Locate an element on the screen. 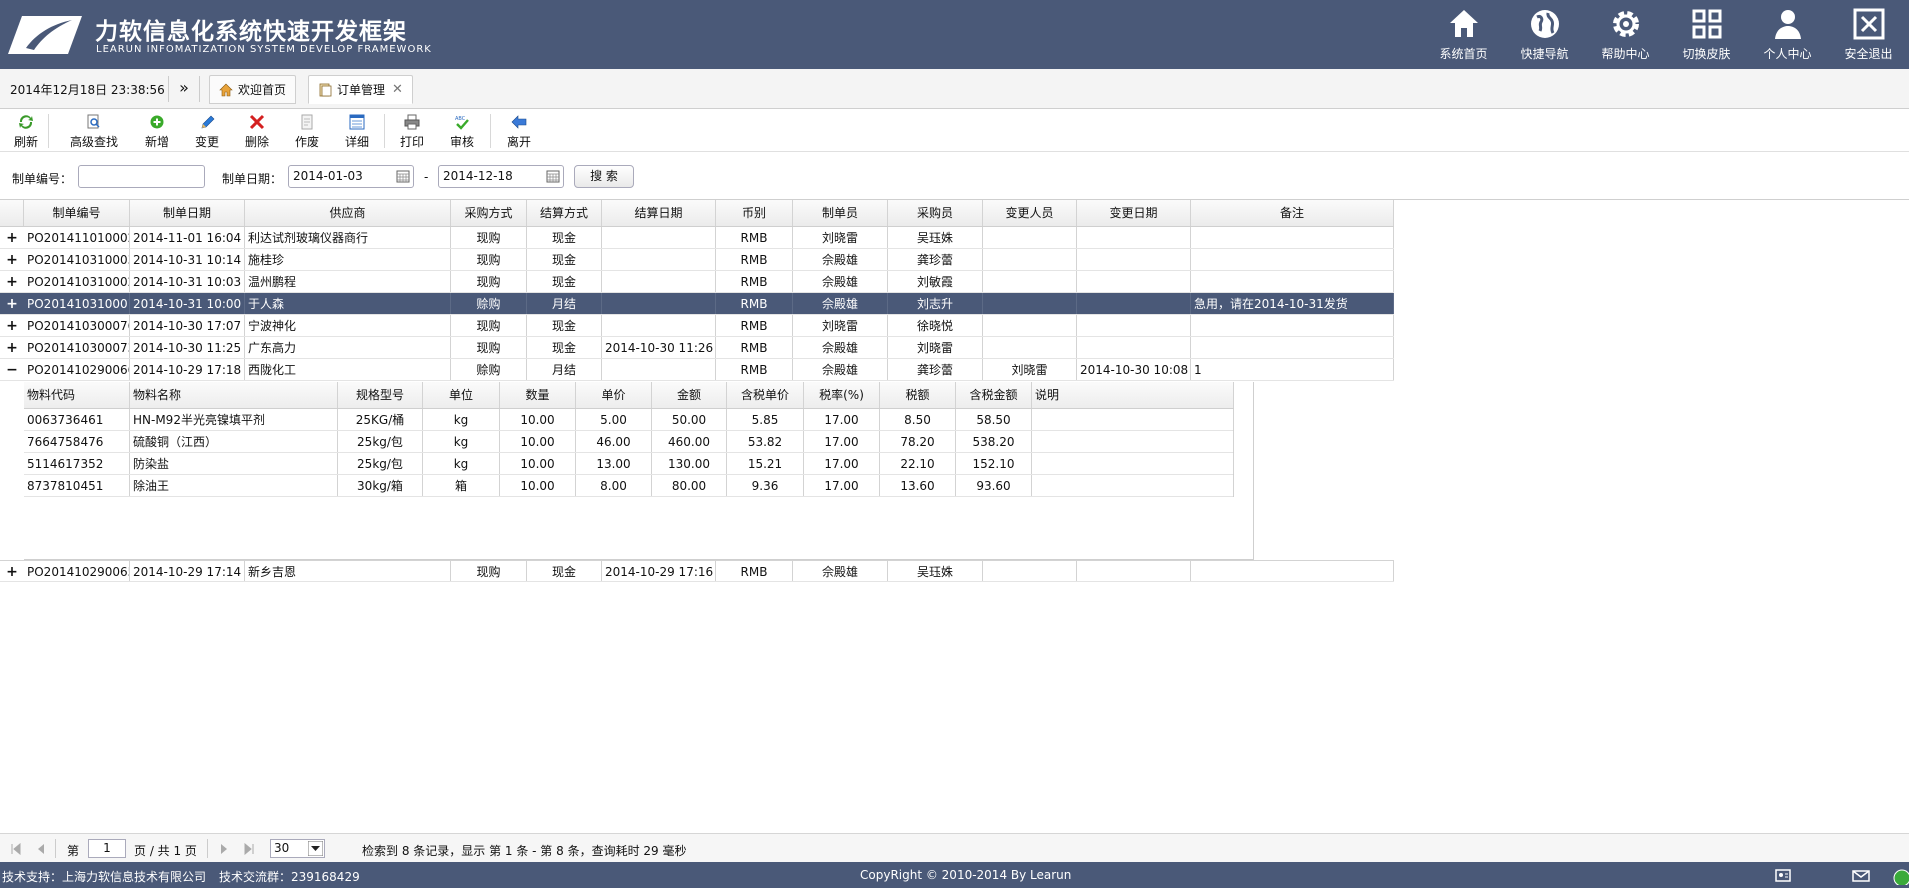 The image size is (1909, 888). page-number-input: 1 is located at coordinates (107, 848).